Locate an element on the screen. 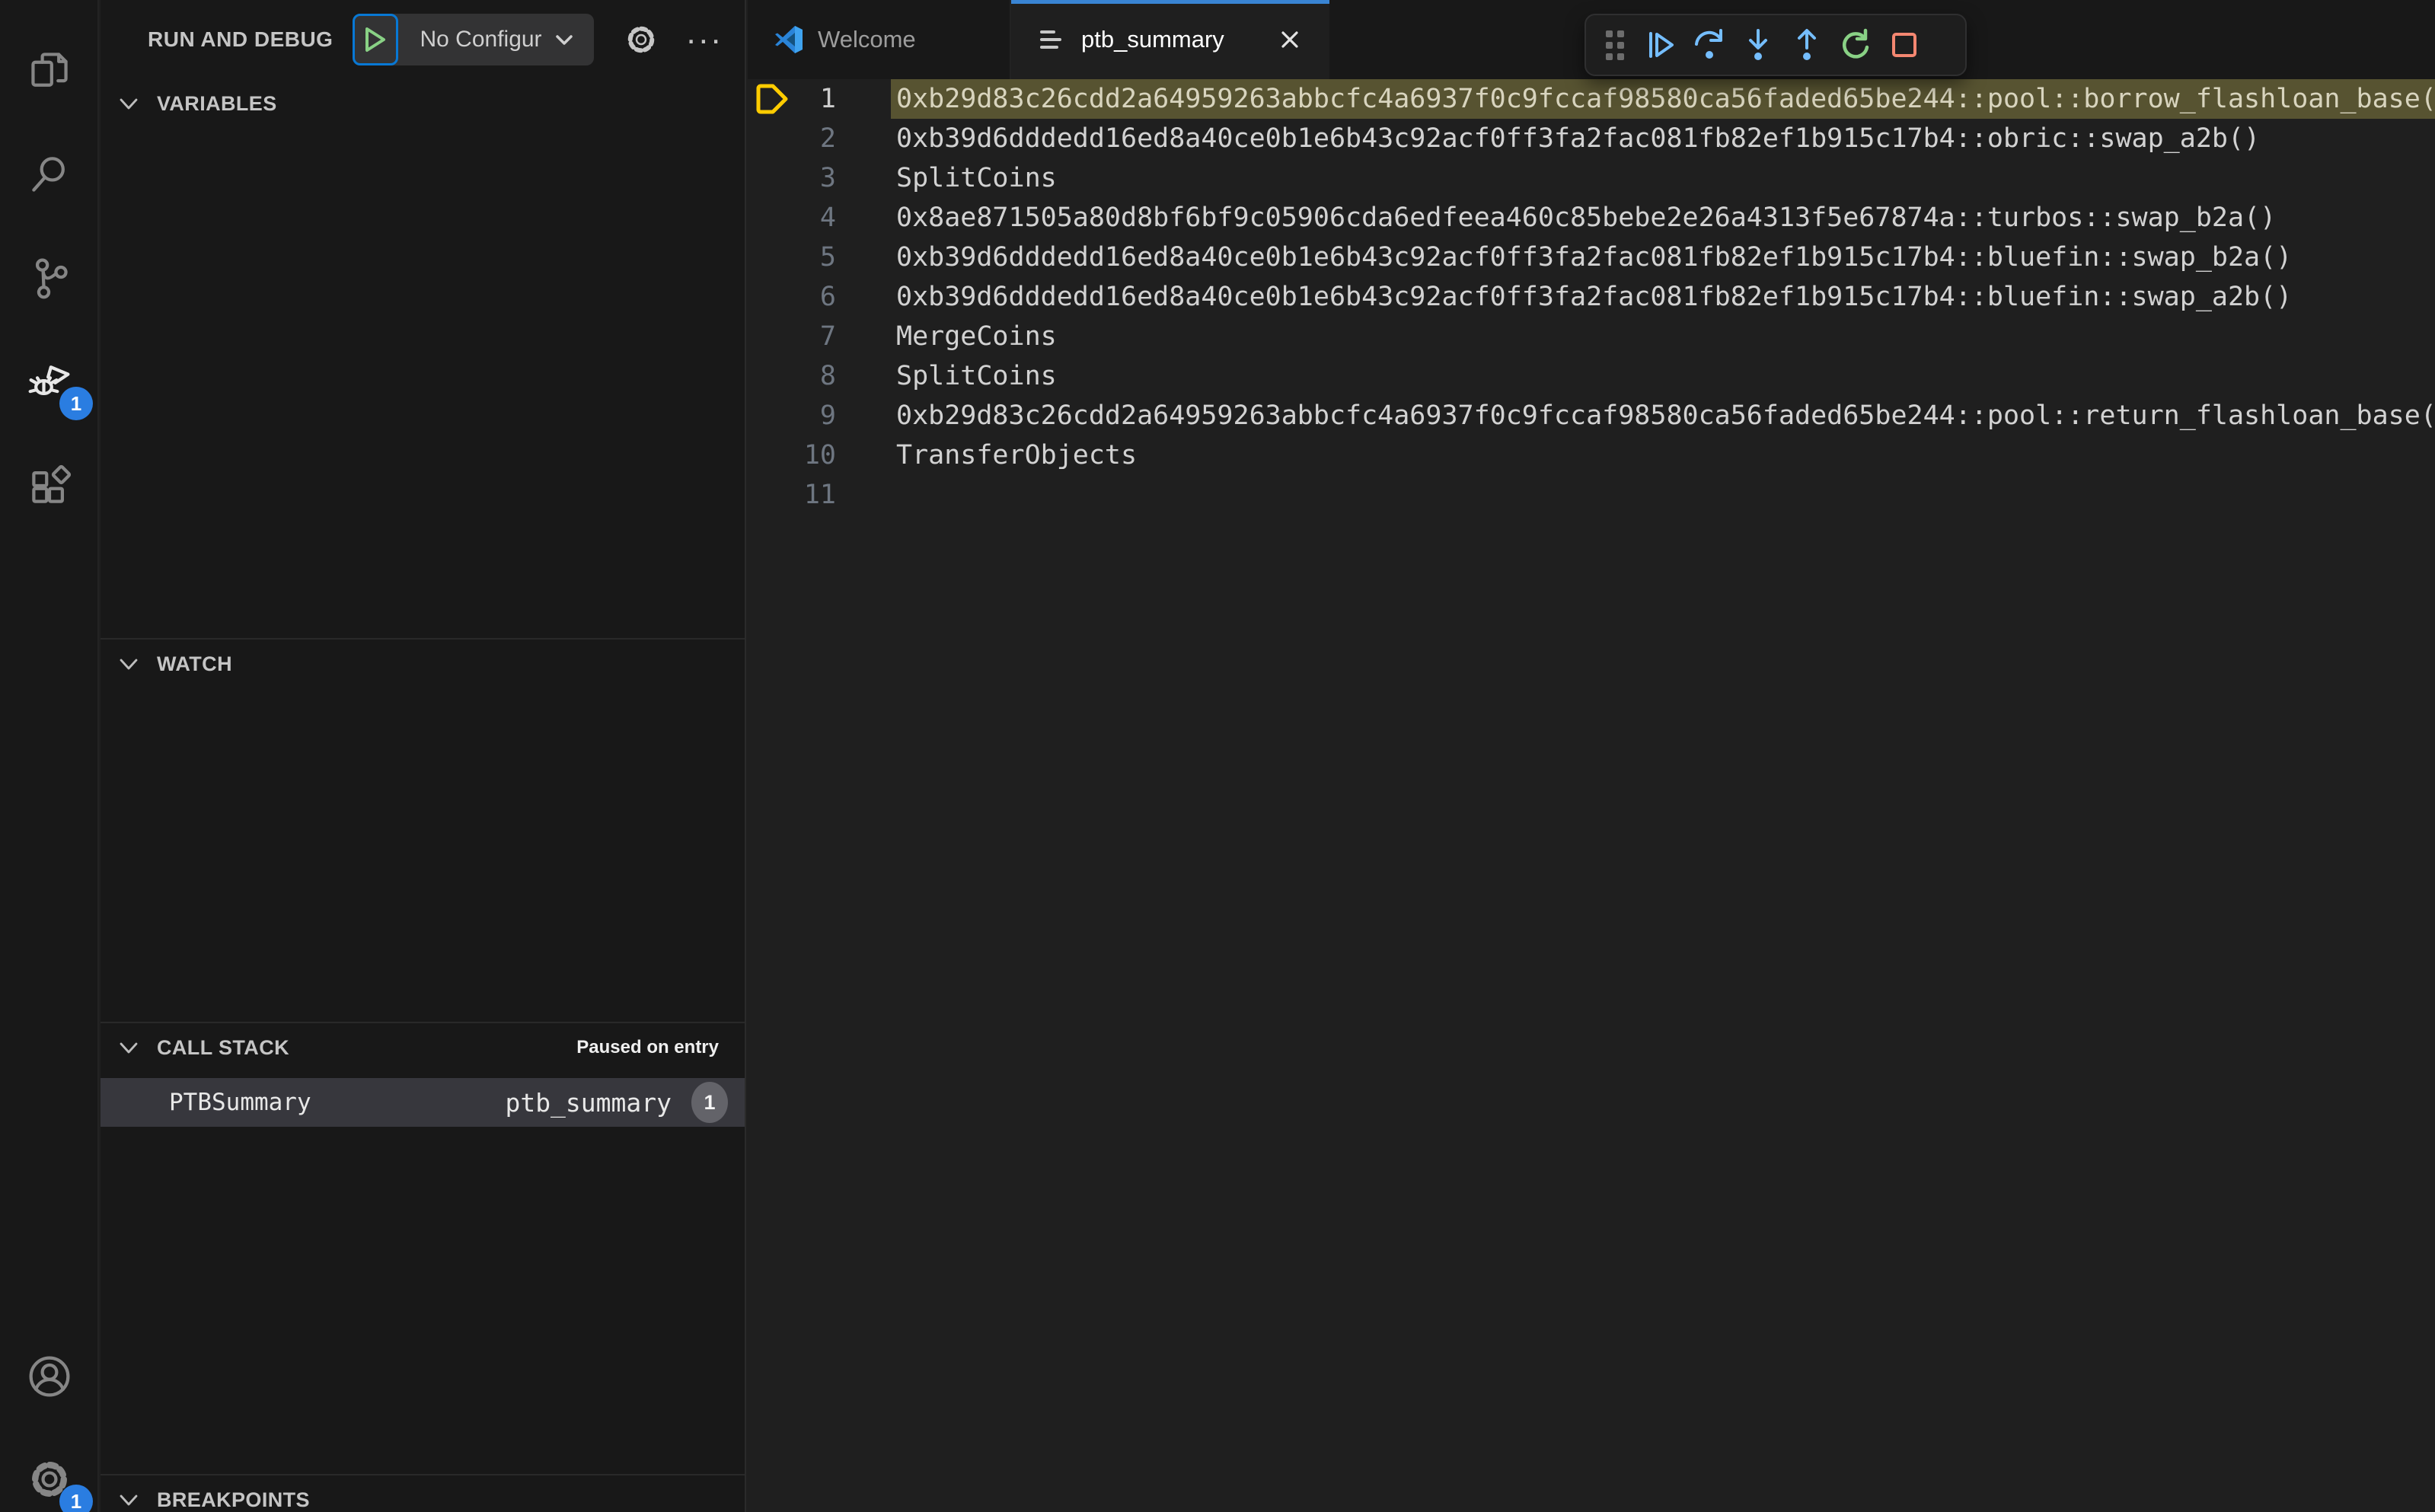 This screenshot has width=2435, height=1512. activity-item-source-control is located at coordinates (49, 279).